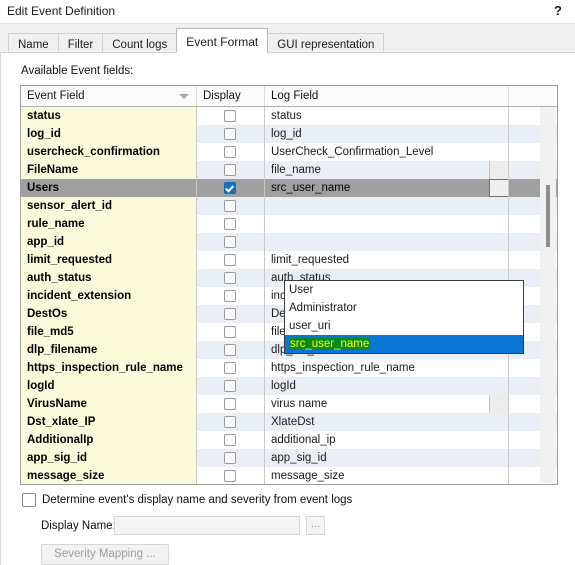 The height and width of the screenshot is (565, 575). Describe the element at coordinates (404, 308) in the screenshot. I see `dropdown-option: Administrator` at that location.